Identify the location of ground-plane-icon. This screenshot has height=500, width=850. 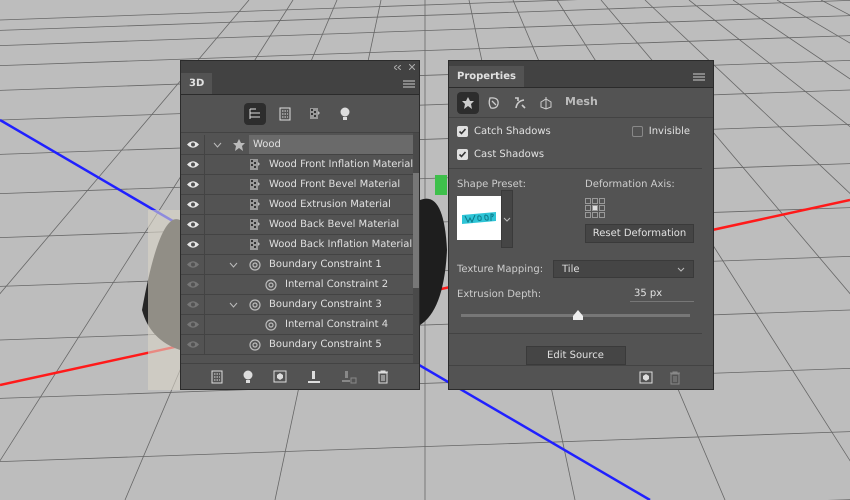
(314, 377).